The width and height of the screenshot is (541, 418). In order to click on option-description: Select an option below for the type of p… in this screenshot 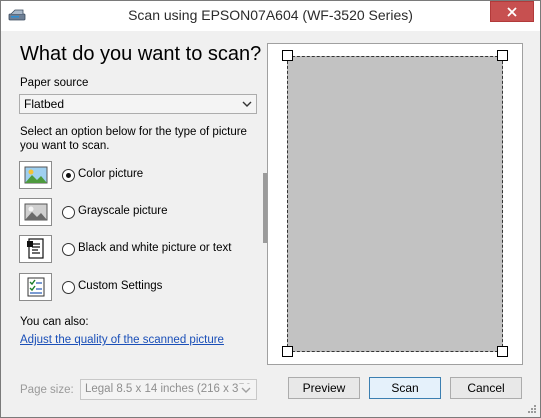, I will do `click(133, 139)`.